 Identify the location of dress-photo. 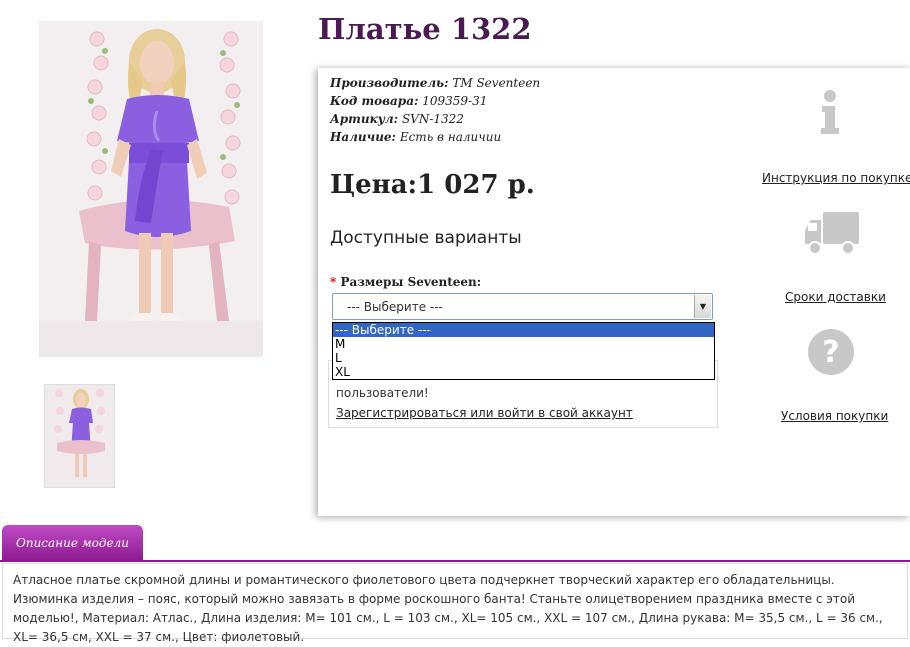
(151, 189).